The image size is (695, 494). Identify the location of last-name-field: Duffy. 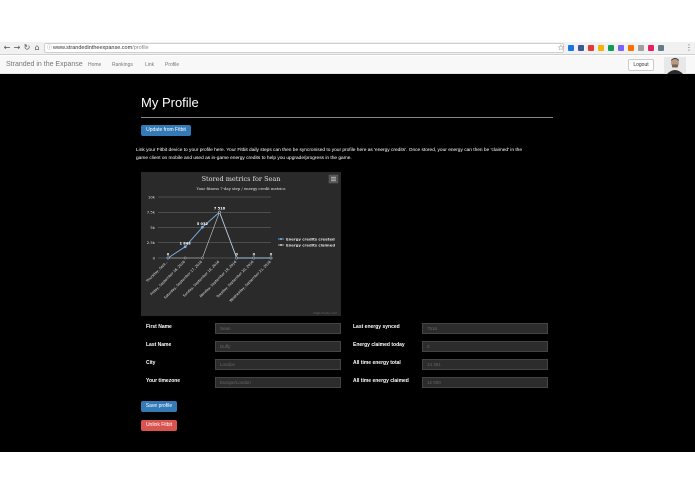
(278, 346).